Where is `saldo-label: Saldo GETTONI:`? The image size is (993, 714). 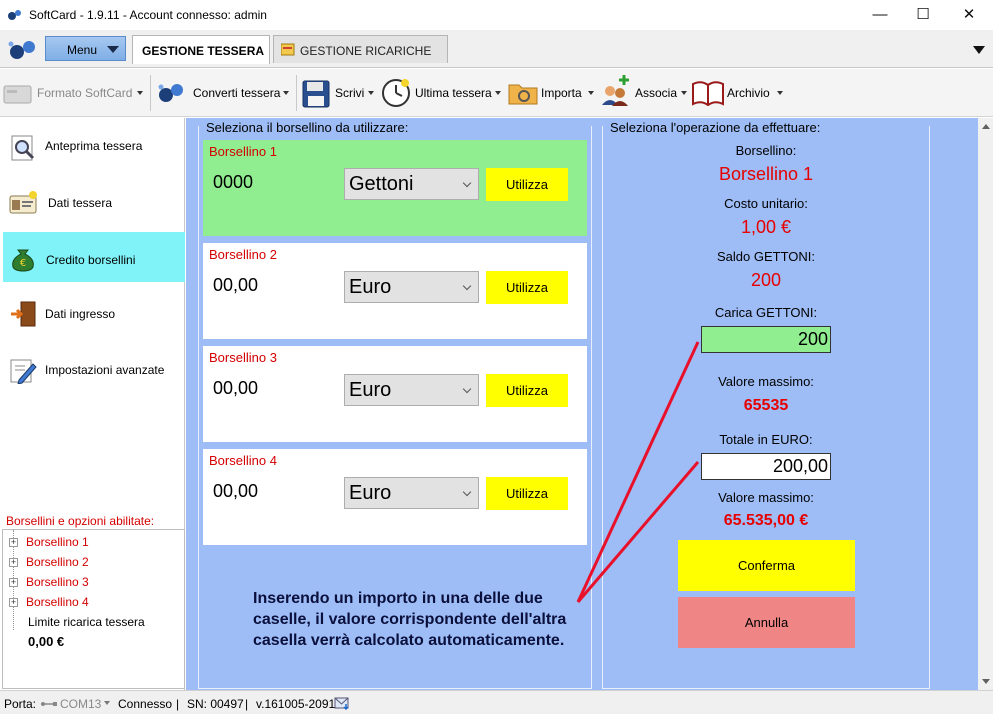
saldo-label: Saldo GETTONI: is located at coordinates (765, 256).